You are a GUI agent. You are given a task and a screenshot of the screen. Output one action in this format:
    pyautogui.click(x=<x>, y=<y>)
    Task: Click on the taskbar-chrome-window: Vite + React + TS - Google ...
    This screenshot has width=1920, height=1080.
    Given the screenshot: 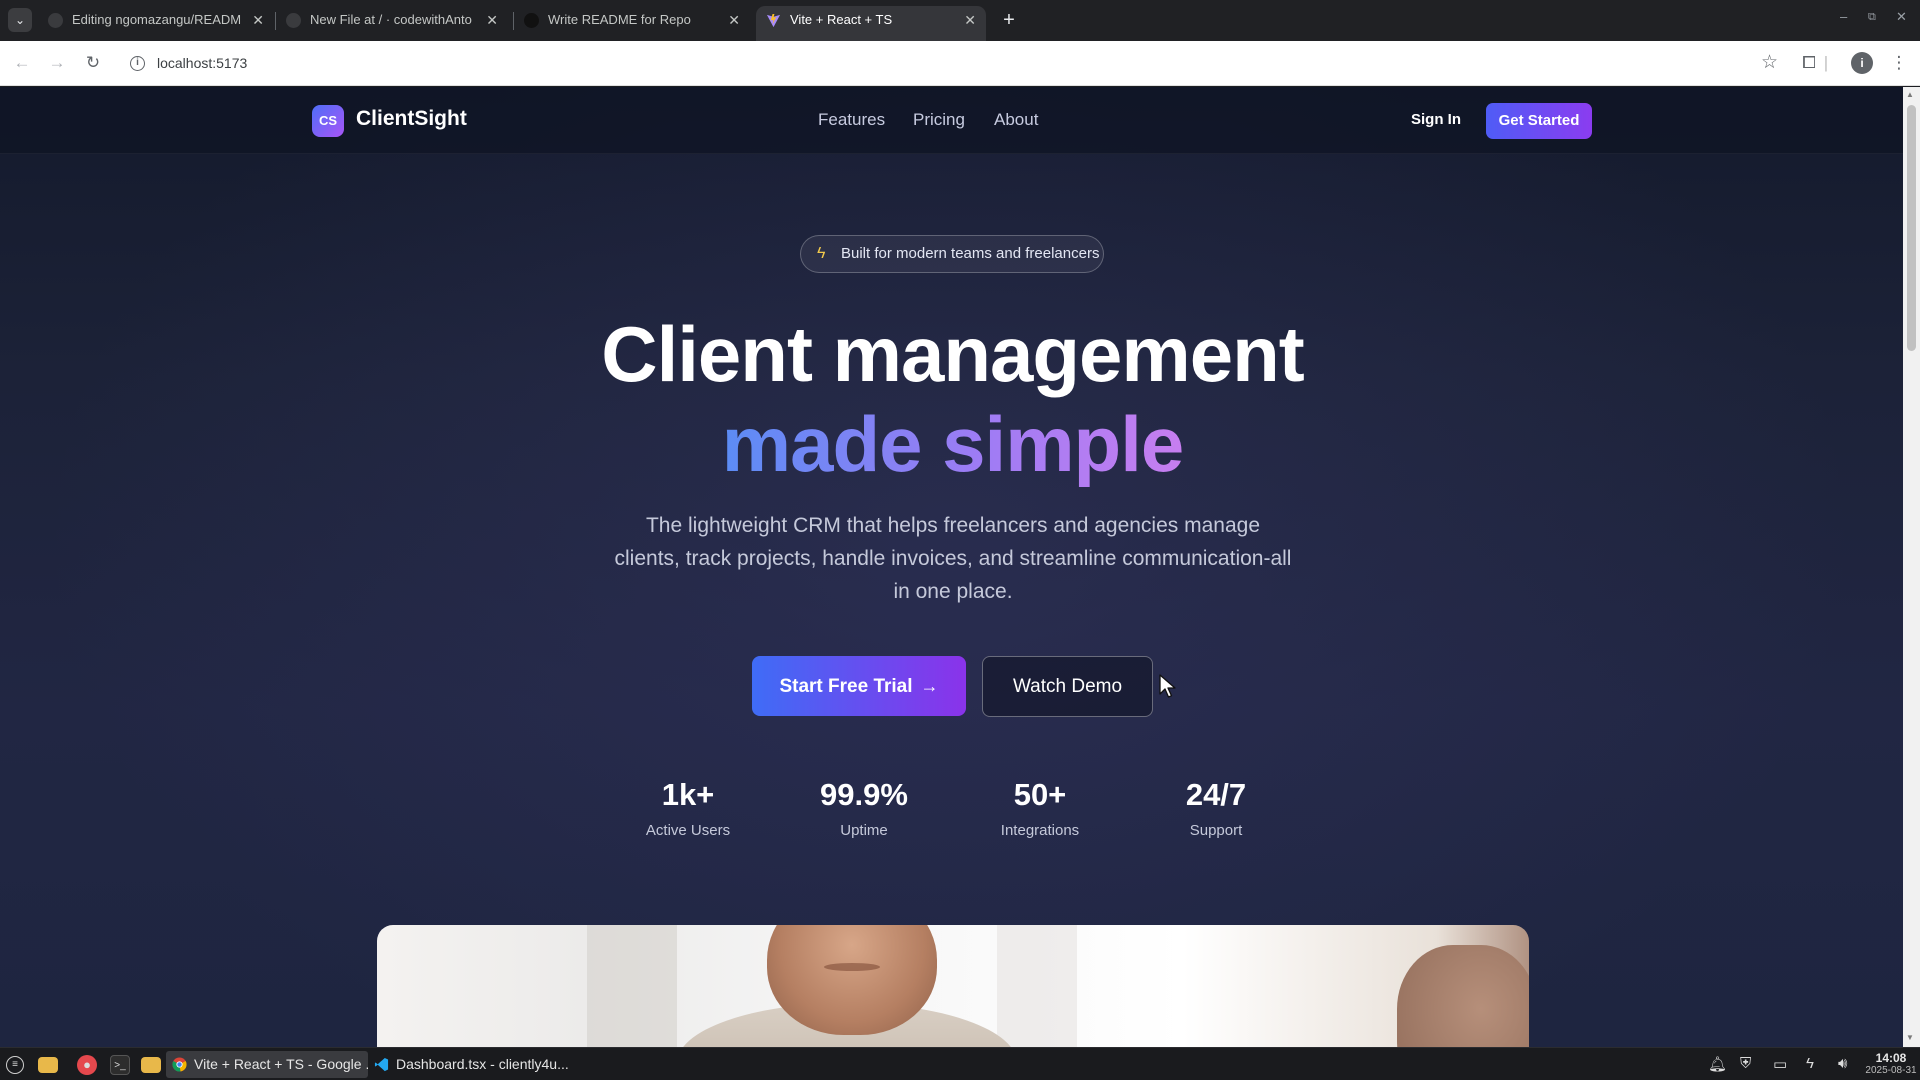 What is the action you would take?
    pyautogui.click(x=267, y=1064)
    